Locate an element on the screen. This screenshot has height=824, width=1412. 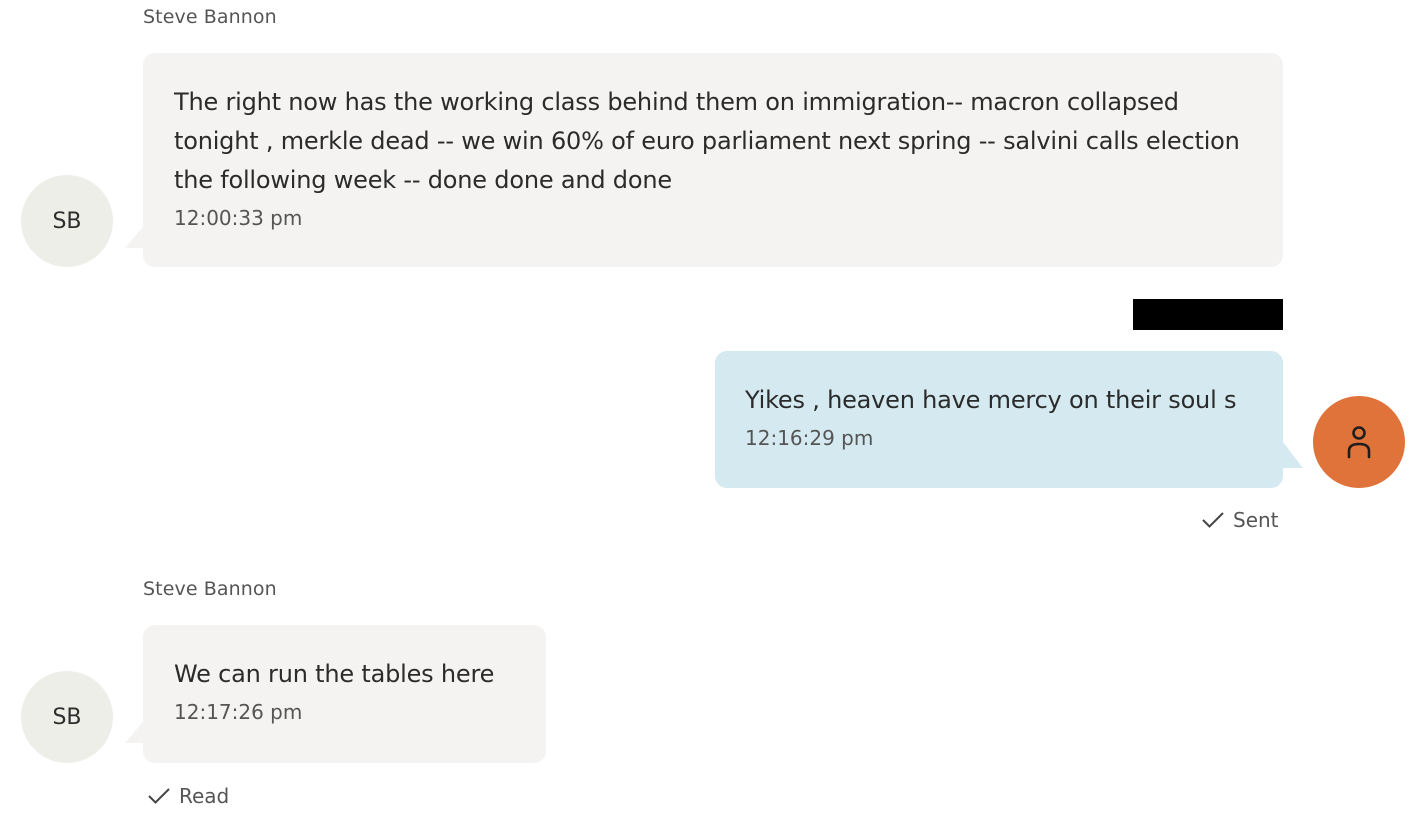
delivery-status: Sent is located at coordinates (1240, 520).